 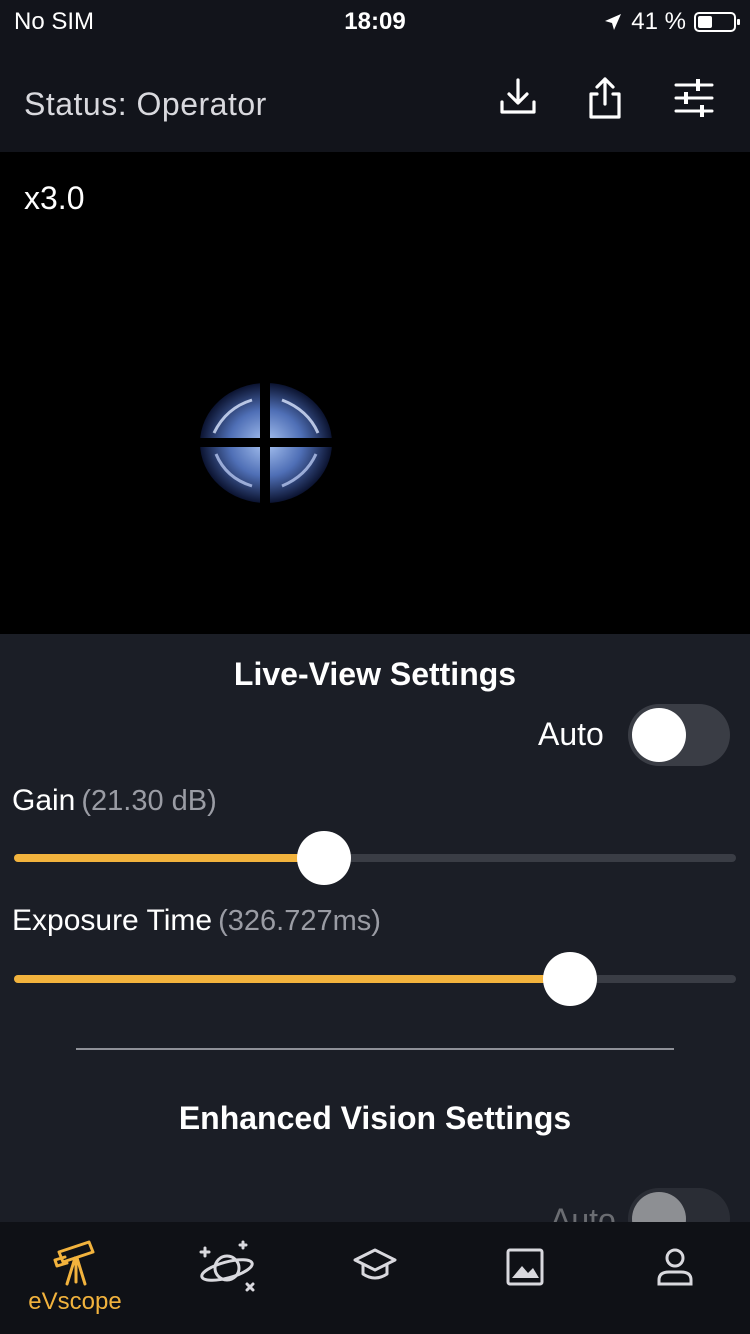 What do you see at coordinates (571, 734) in the screenshot?
I see `live-view-auto-label: Auto` at bounding box center [571, 734].